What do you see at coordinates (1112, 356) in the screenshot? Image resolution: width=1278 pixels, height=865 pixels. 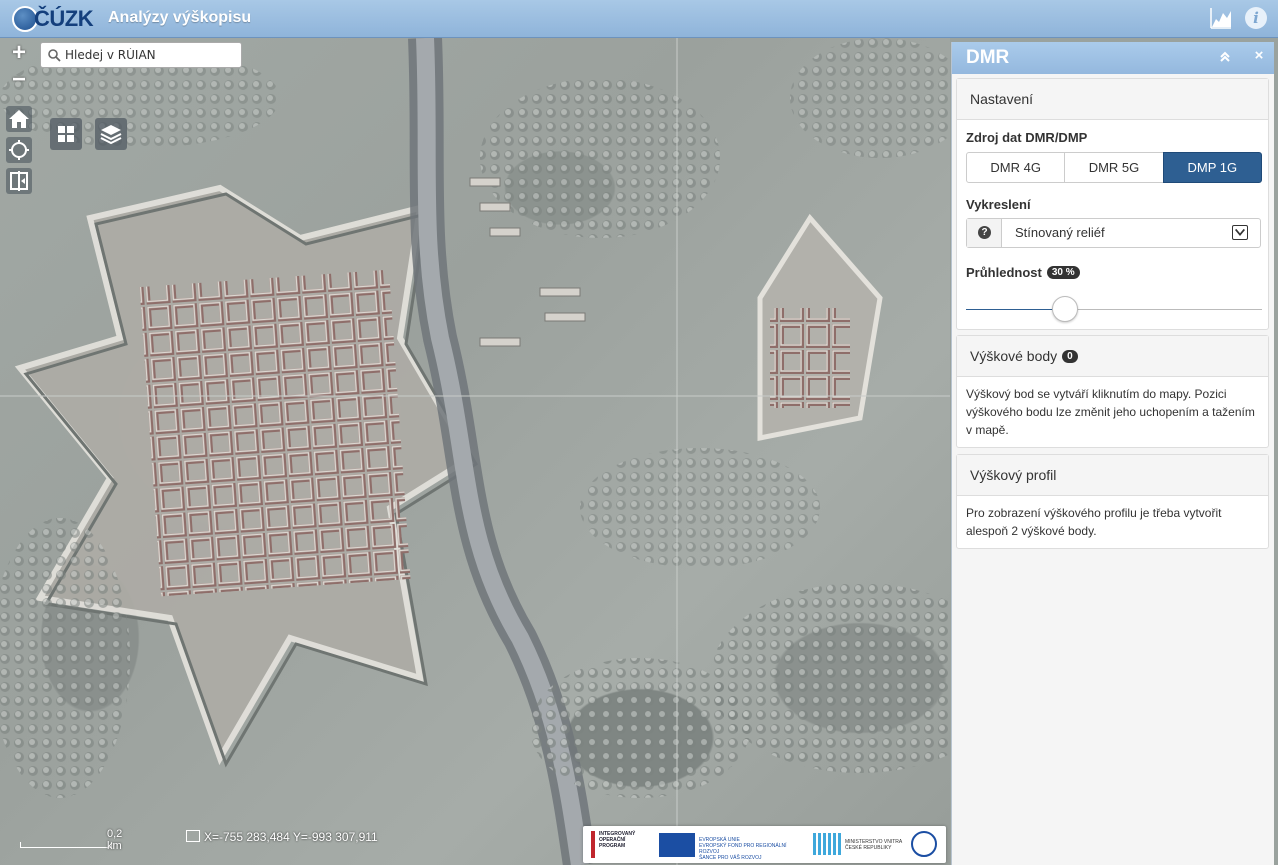 I see `height-points-header: Výškové body 0` at bounding box center [1112, 356].